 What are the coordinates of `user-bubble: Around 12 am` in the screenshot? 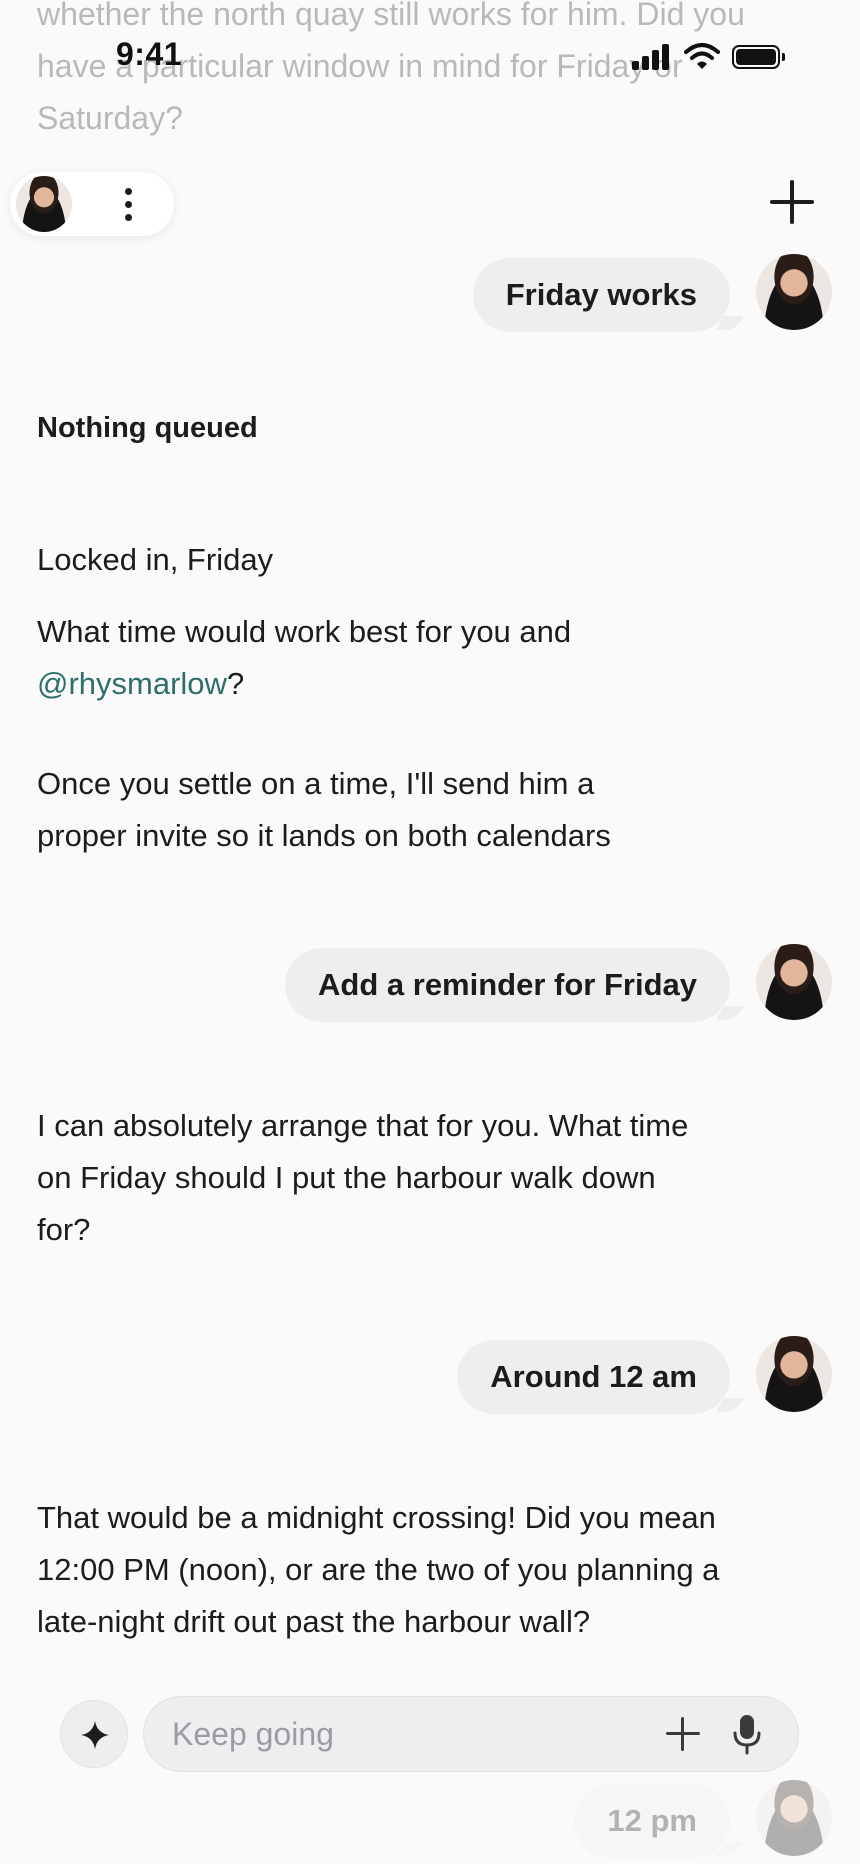 It's located at (593, 1377).